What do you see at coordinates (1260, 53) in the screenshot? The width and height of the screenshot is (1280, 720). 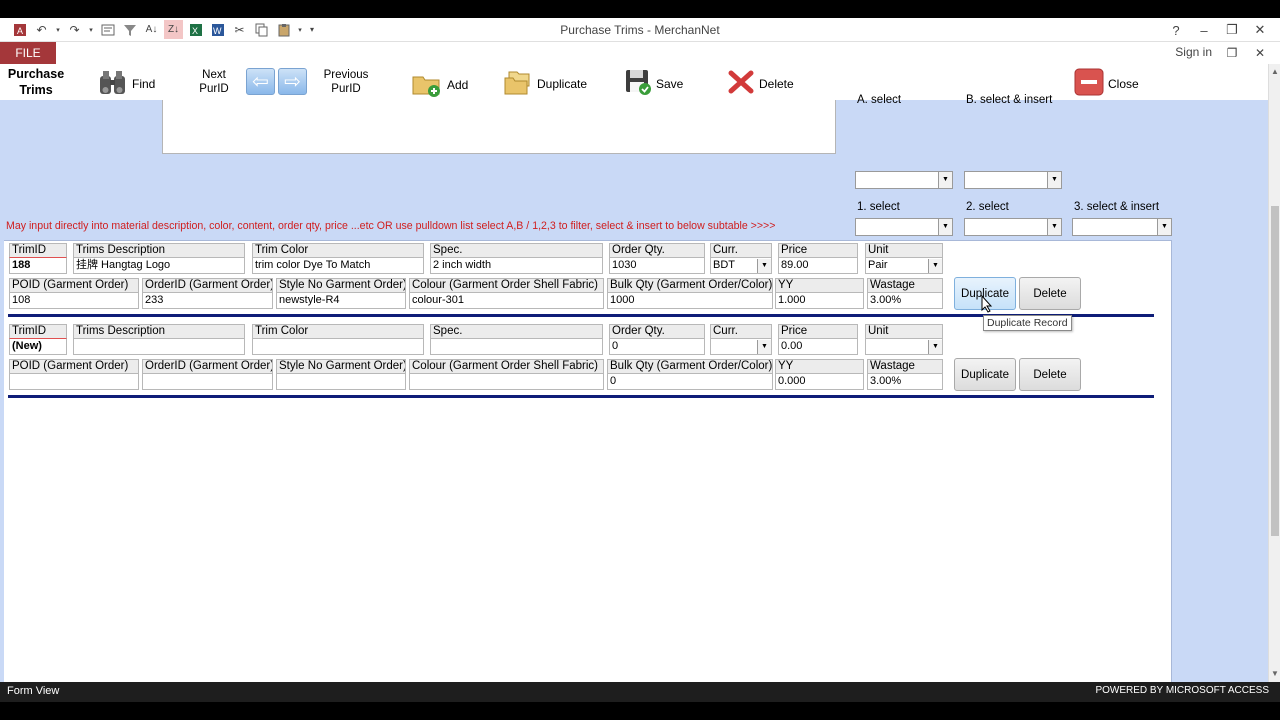 I see `doc-close-button: ✕` at bounding box center [1260, 53].